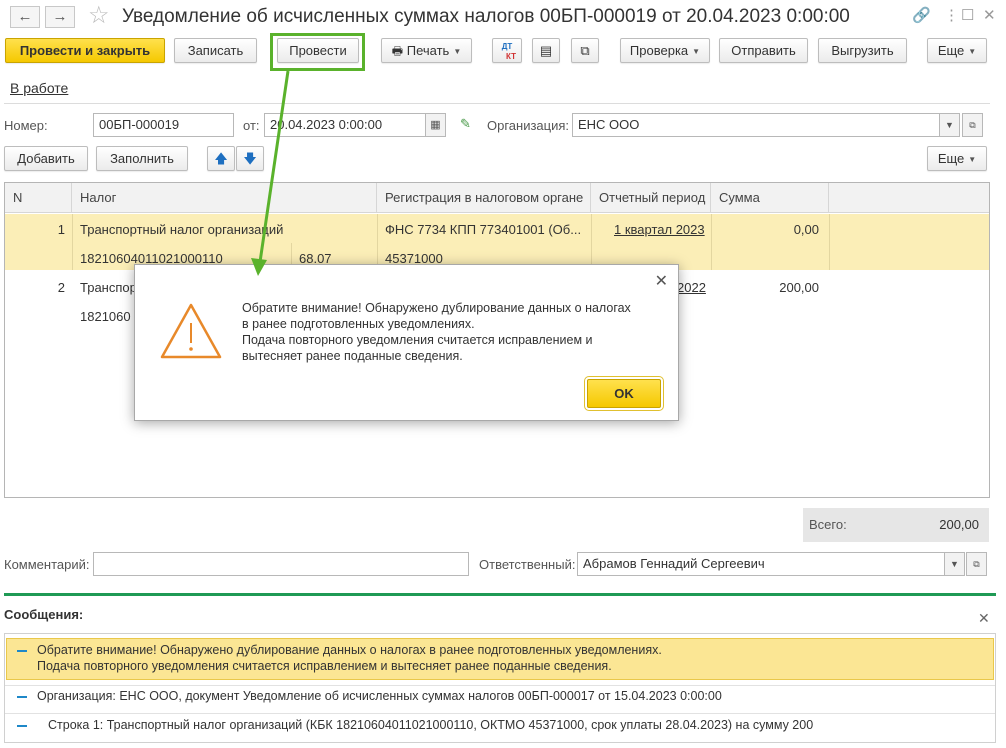 This screenshot has height=748, width=1006. What do you see at coordinates (191, 331) in the screenshot?
I see `warning-icon` at bounding box center [191, 331].